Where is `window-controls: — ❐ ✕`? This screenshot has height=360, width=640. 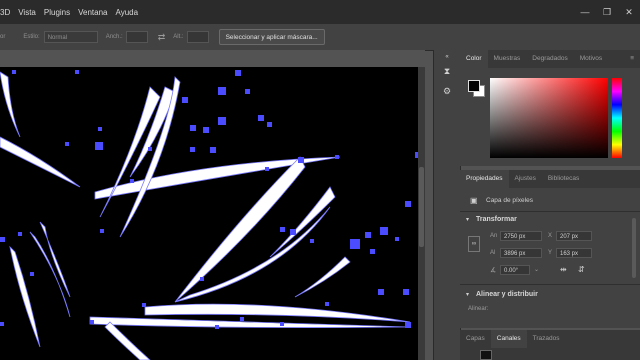 window-controls: — ❐ ✕ is located at coordinates (607, 12).